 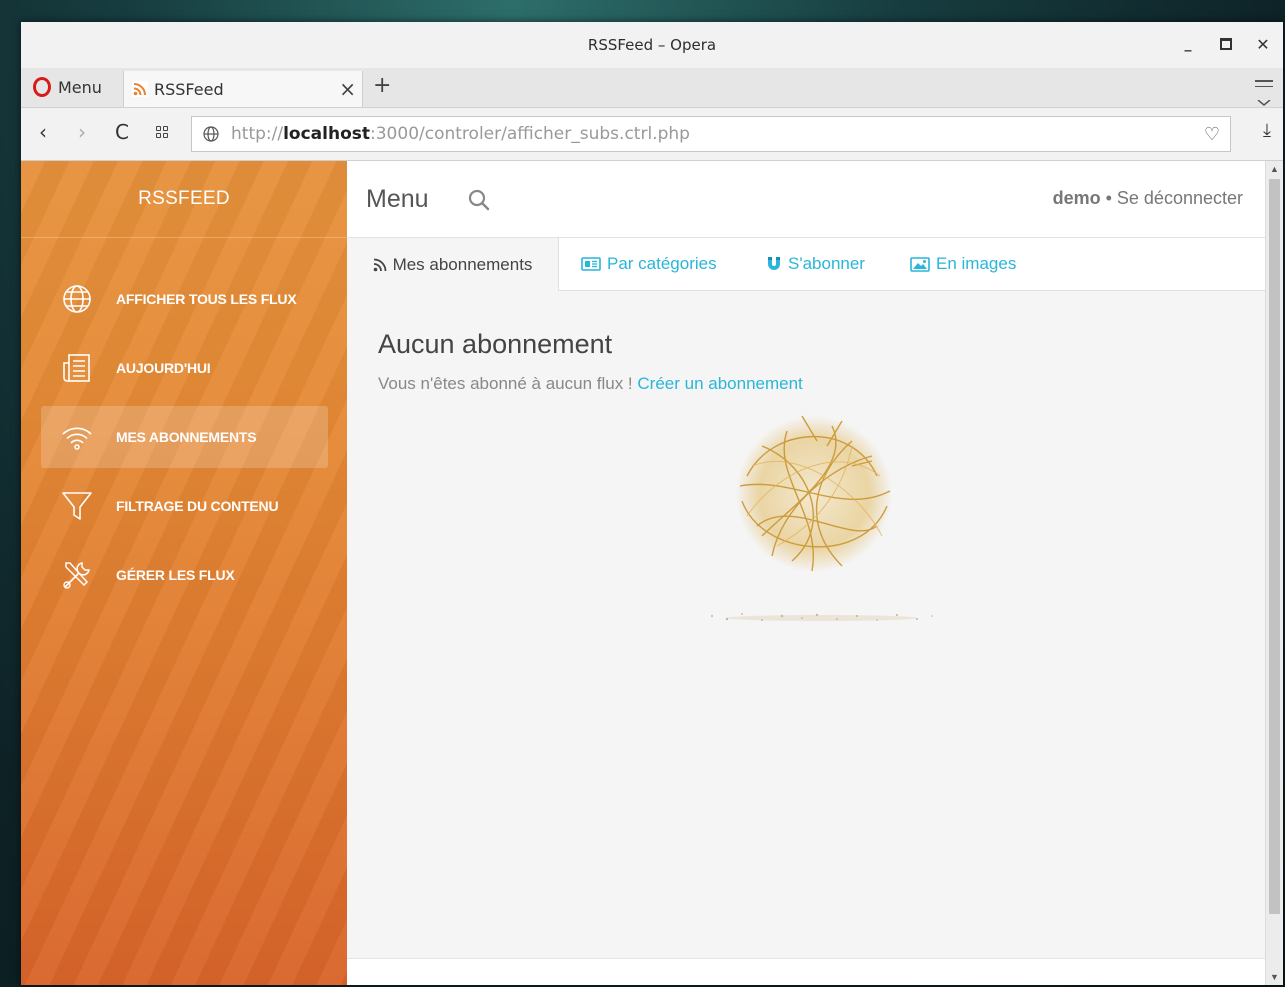 What do you see at coordinates (822, 518) in the screenshot?
I see `tumbleweed-illustration` at bounding box center [822, 518].